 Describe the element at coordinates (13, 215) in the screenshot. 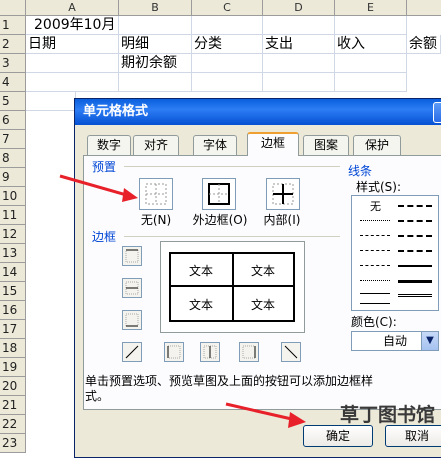

I see `row-header: 11` at that location.